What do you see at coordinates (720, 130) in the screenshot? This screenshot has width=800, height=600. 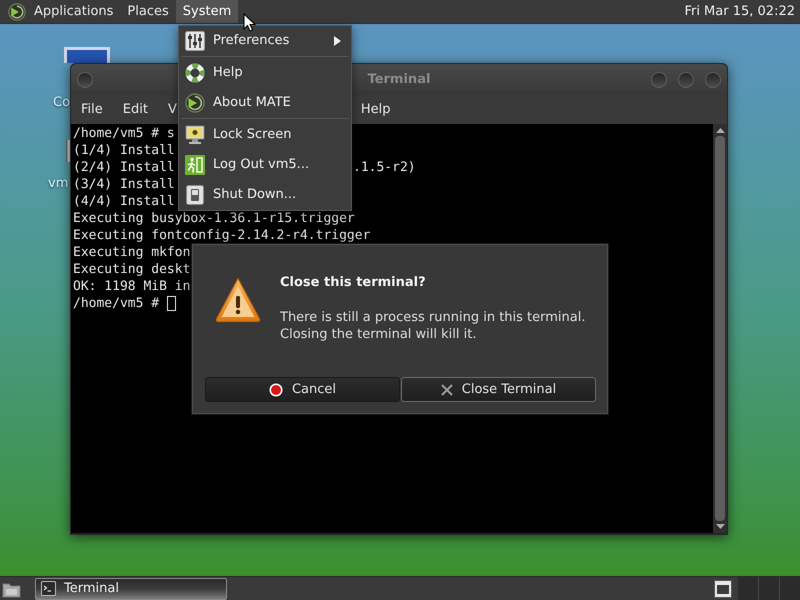 I see `scroll-up-arrow-icon` at bounding box center [720, 130].